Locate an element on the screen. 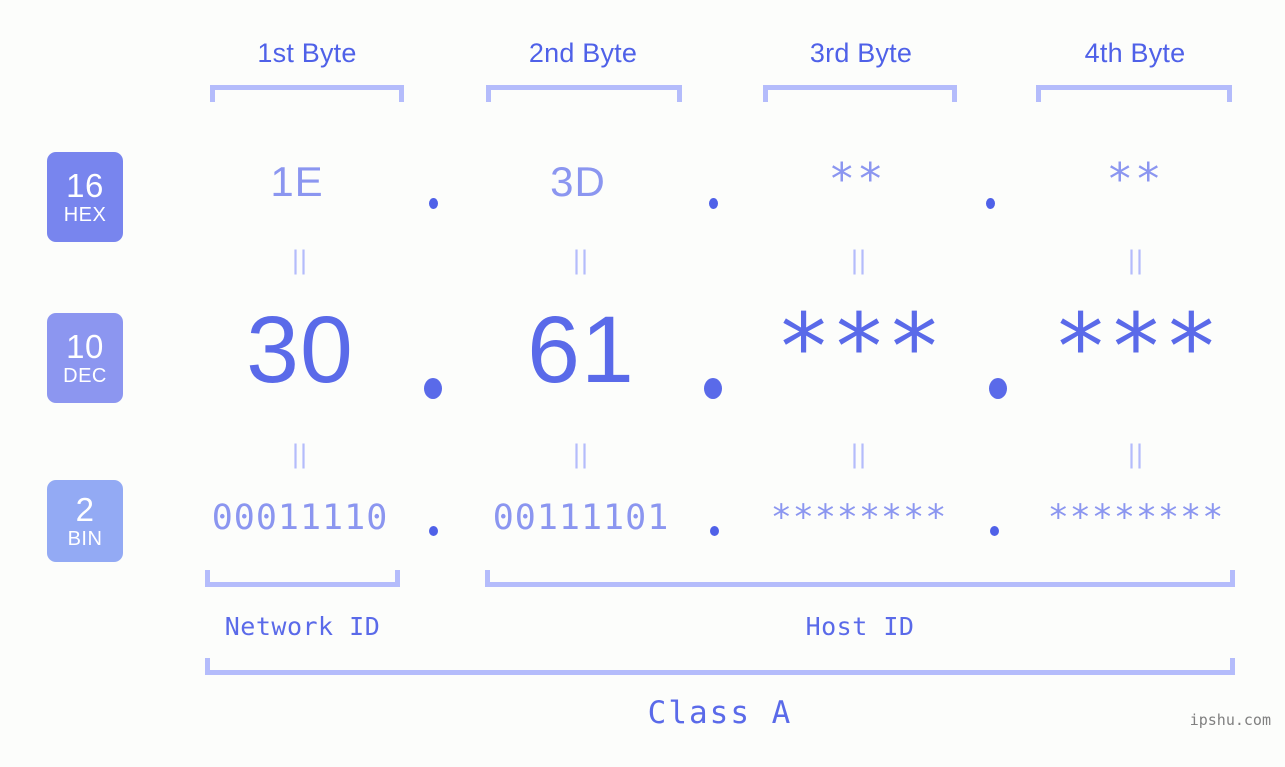  byte-header-label-4: 4th Byte is located at coordinates (1135, 53).